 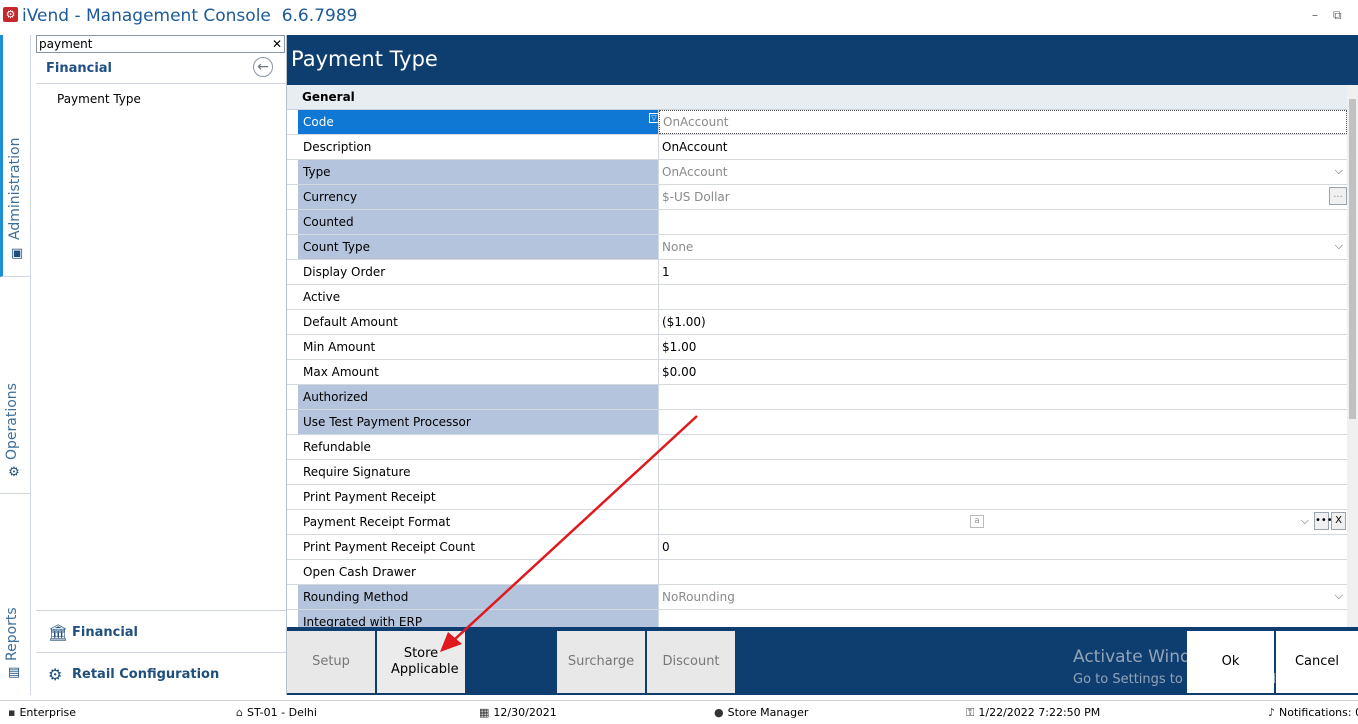 I want to click on clear-search-icon: ✕, so click(x=277, y=44).